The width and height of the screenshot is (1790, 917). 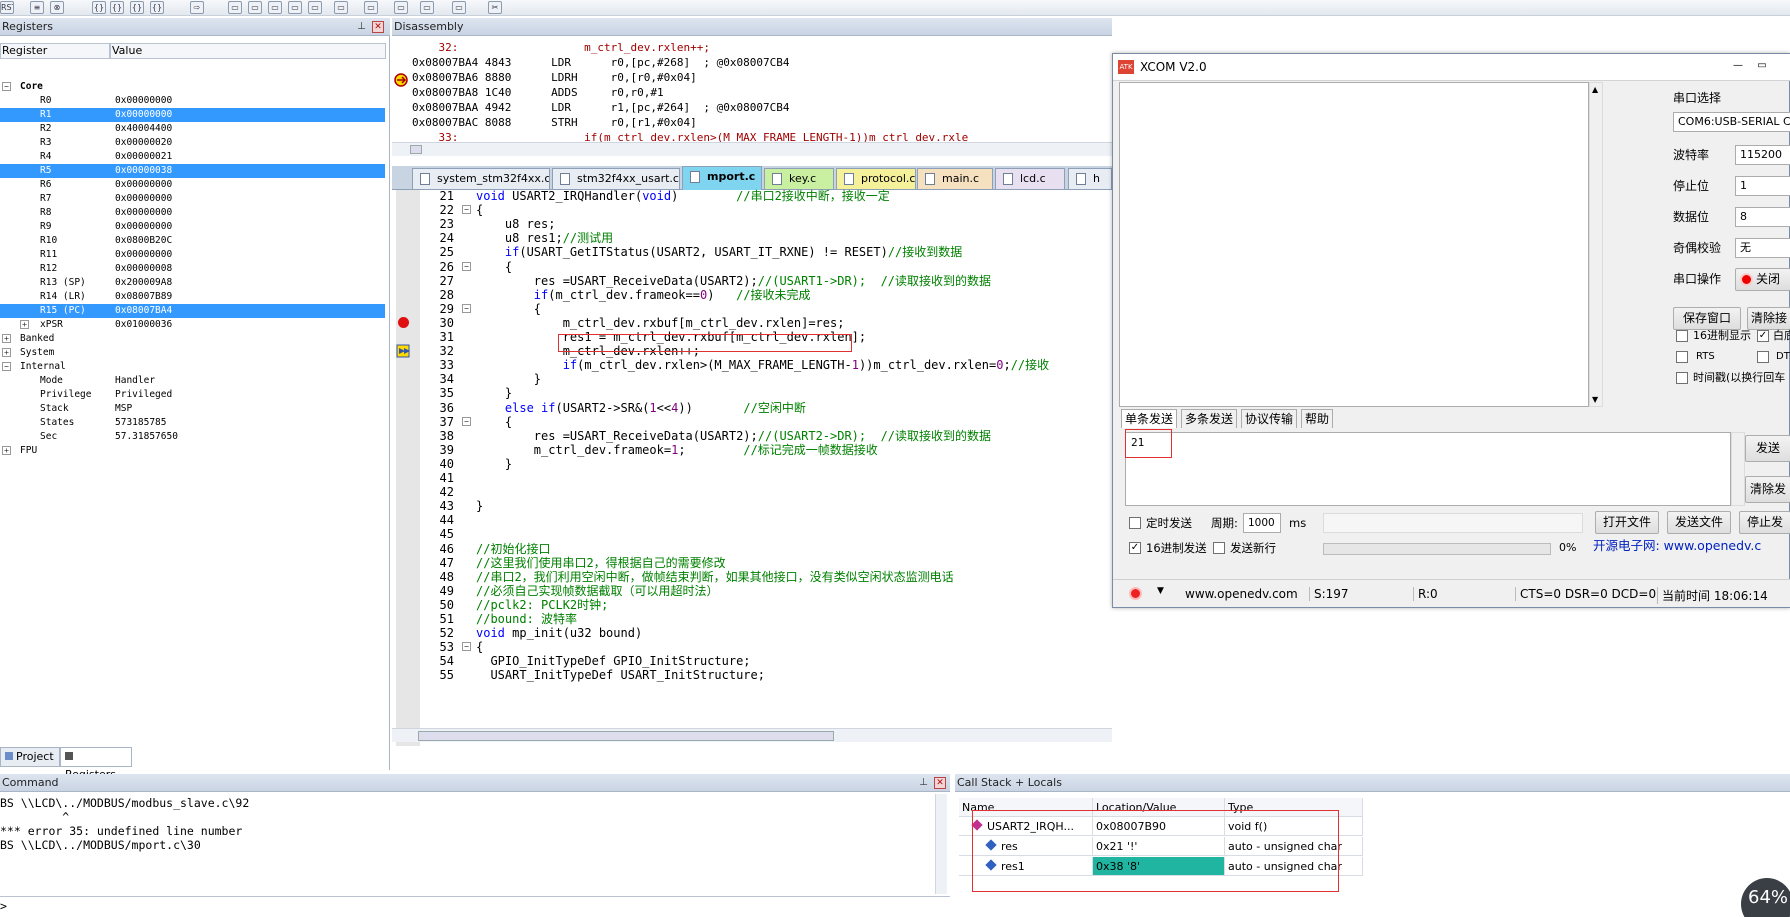 I want to click on status-url: www.openedv.com, so click(x=1241, y=594).